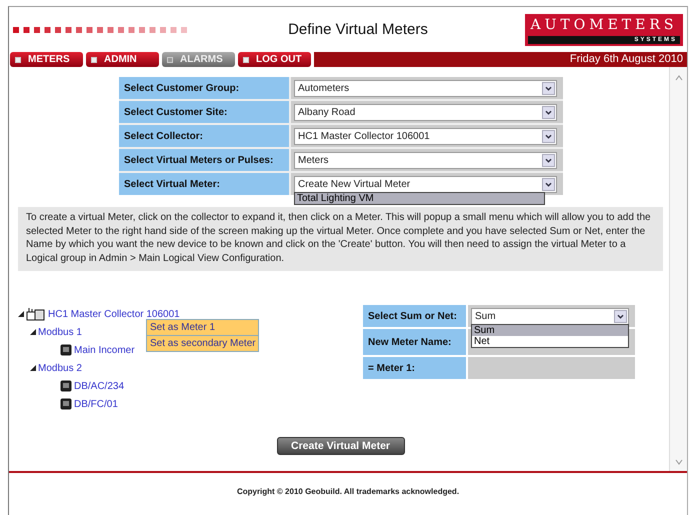  Describe the element at coordinates (96, 404) in the screenshot. I see `tree-item: DB/FC/01` at that location.